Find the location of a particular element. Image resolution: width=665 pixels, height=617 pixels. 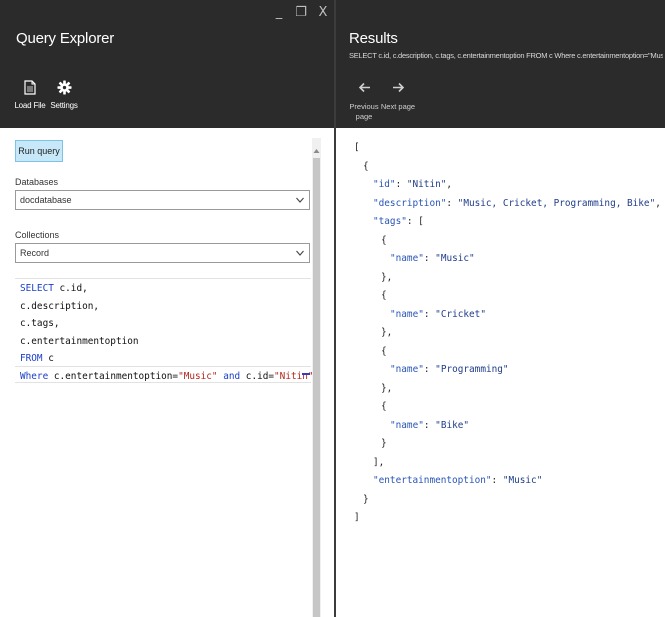

json-line: "id": "Nitin", is located at coordinates (412, 184).